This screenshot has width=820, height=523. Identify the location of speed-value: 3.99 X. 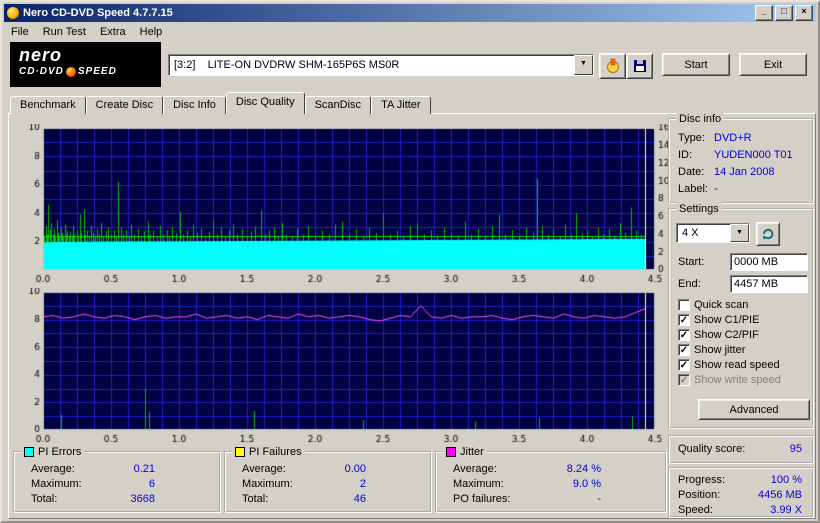
(786, 510).